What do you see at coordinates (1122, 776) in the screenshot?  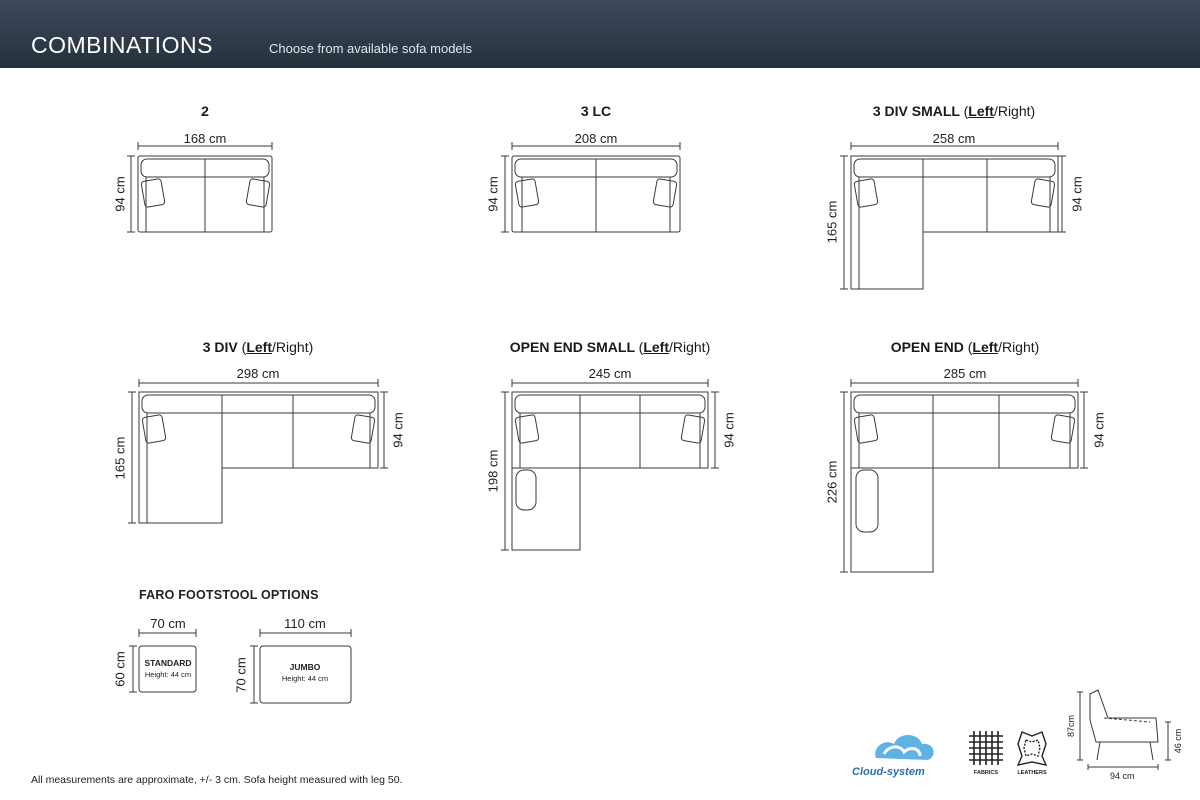 I see `profile-depth: 94 cm` at bounding box center [1122, 776].